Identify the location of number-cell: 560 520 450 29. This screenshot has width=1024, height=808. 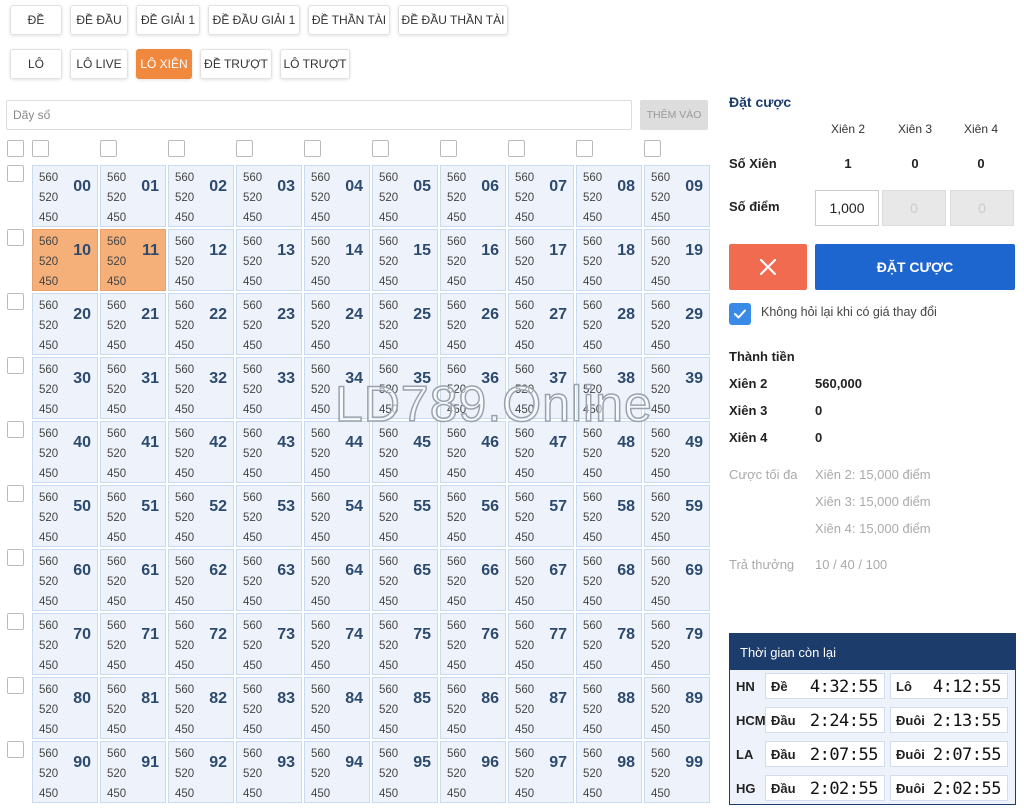
(677, 324).